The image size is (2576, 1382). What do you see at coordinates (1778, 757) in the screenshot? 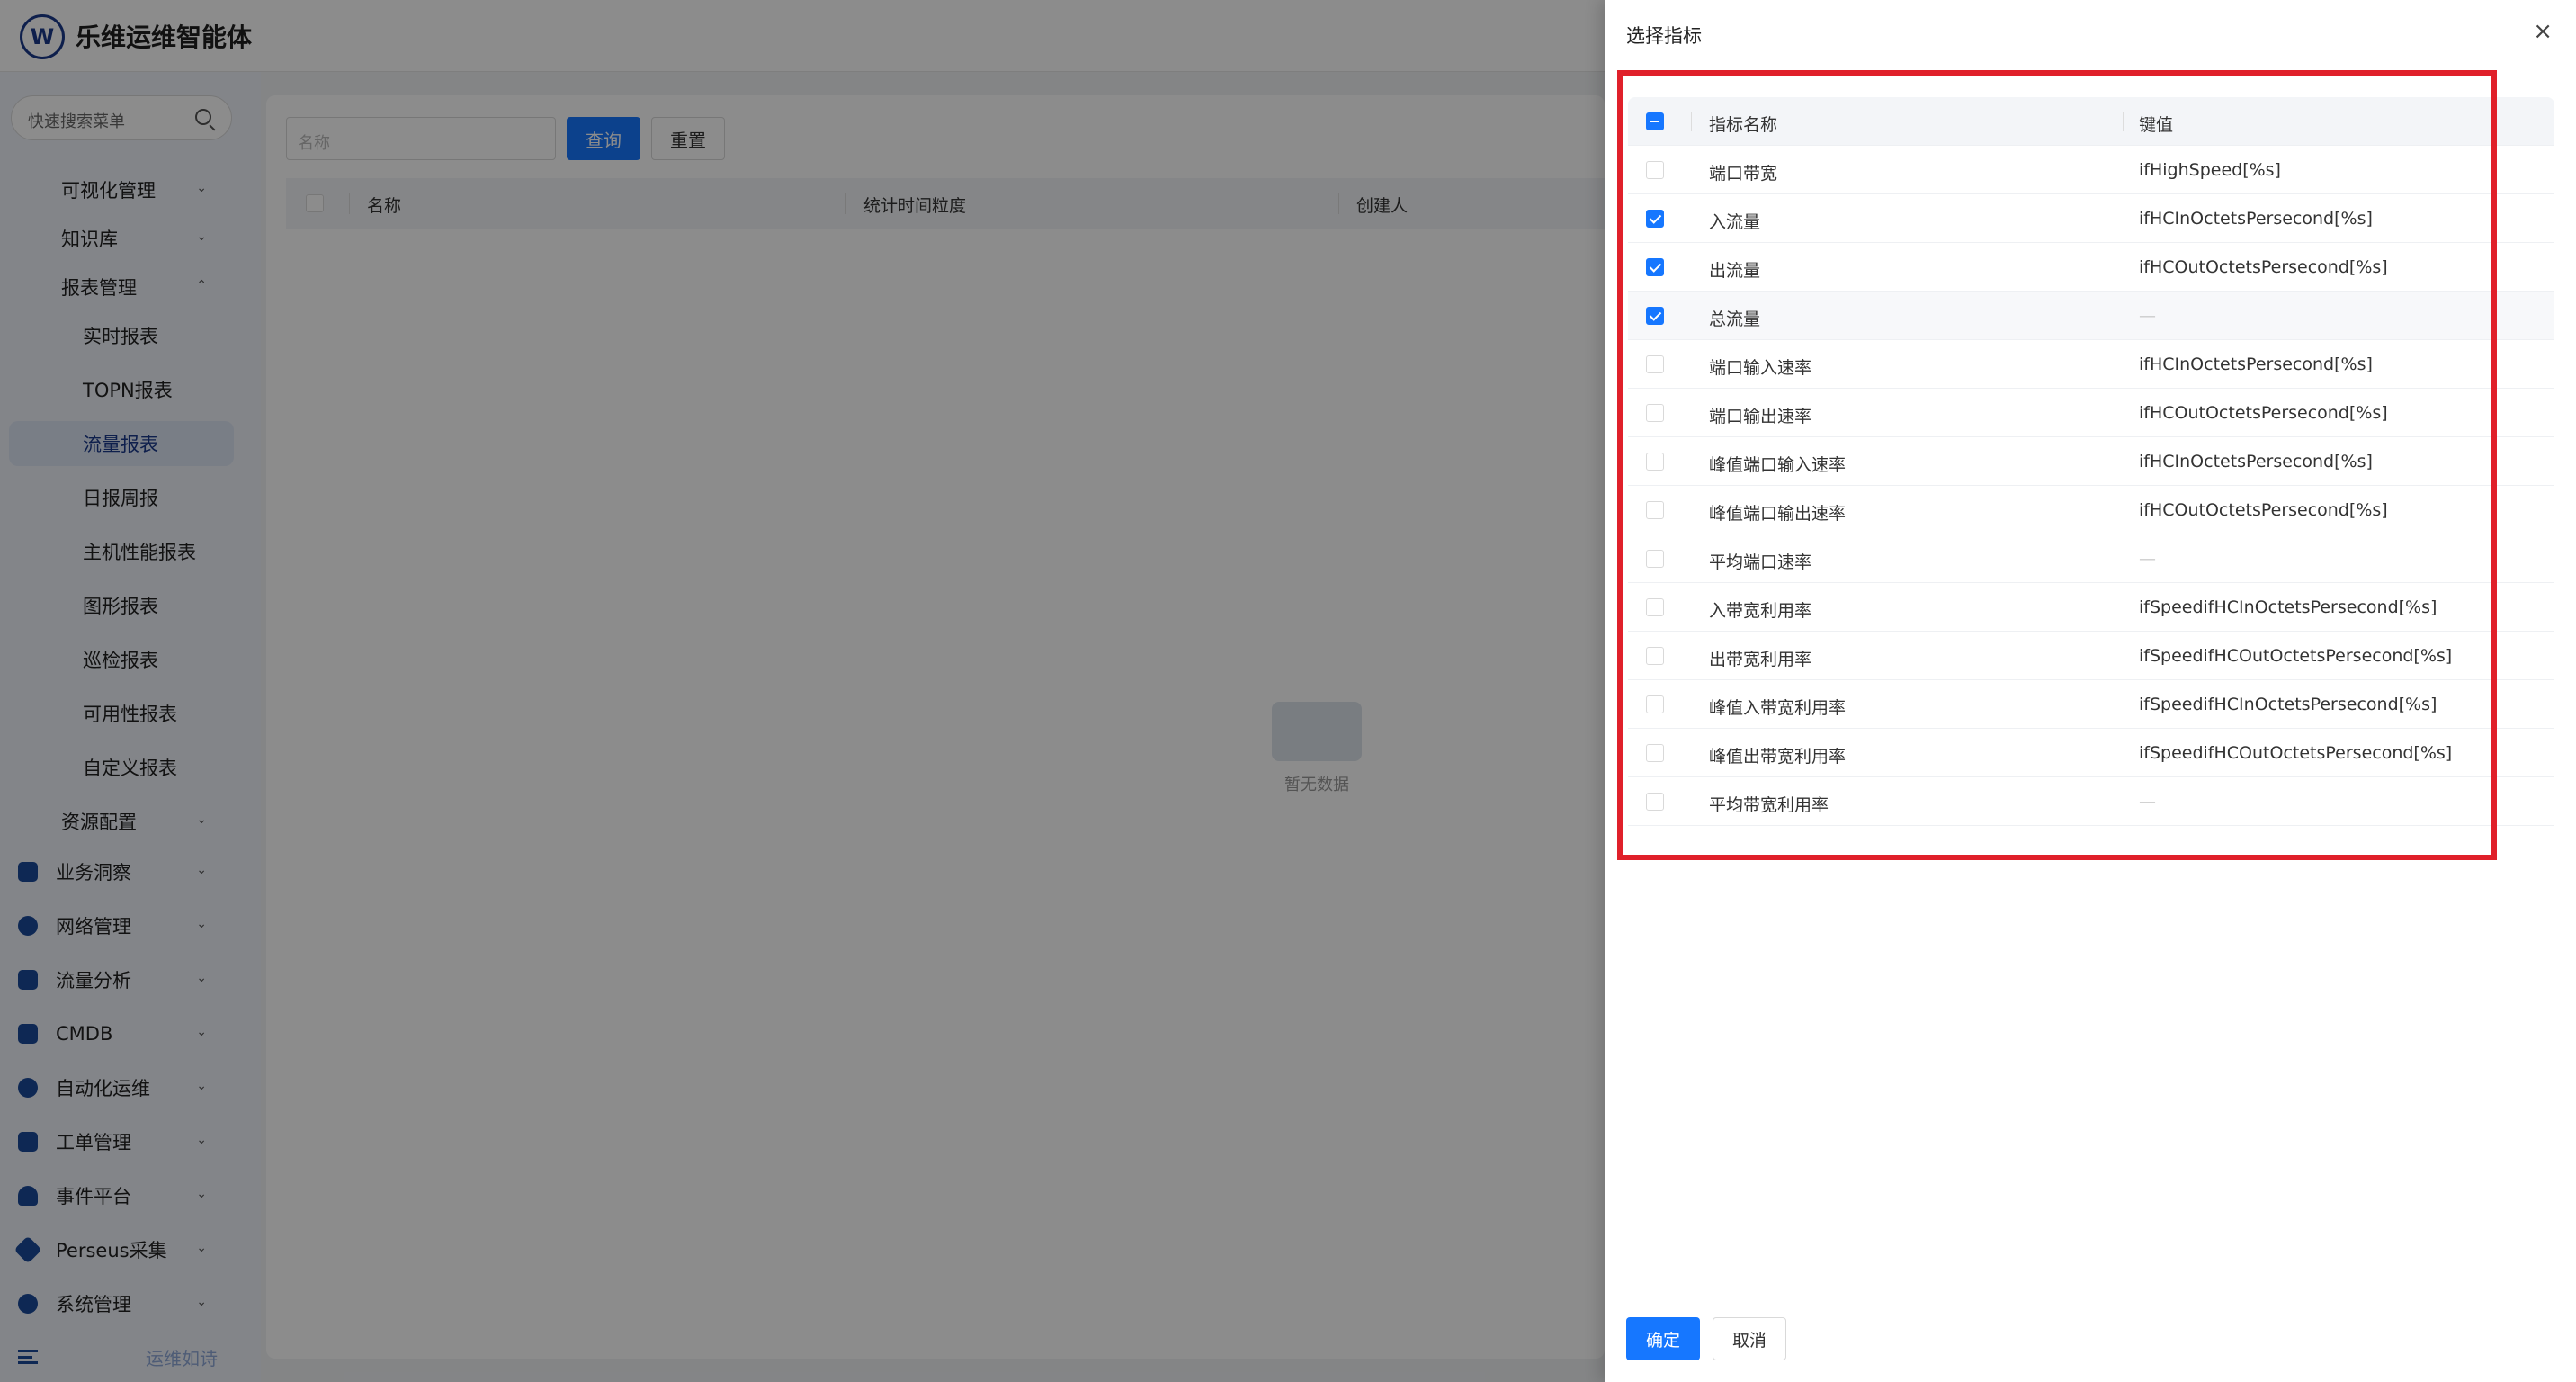
I see `metric-name: 峰值出带宽利用率` at bounding box center [1778, 757].